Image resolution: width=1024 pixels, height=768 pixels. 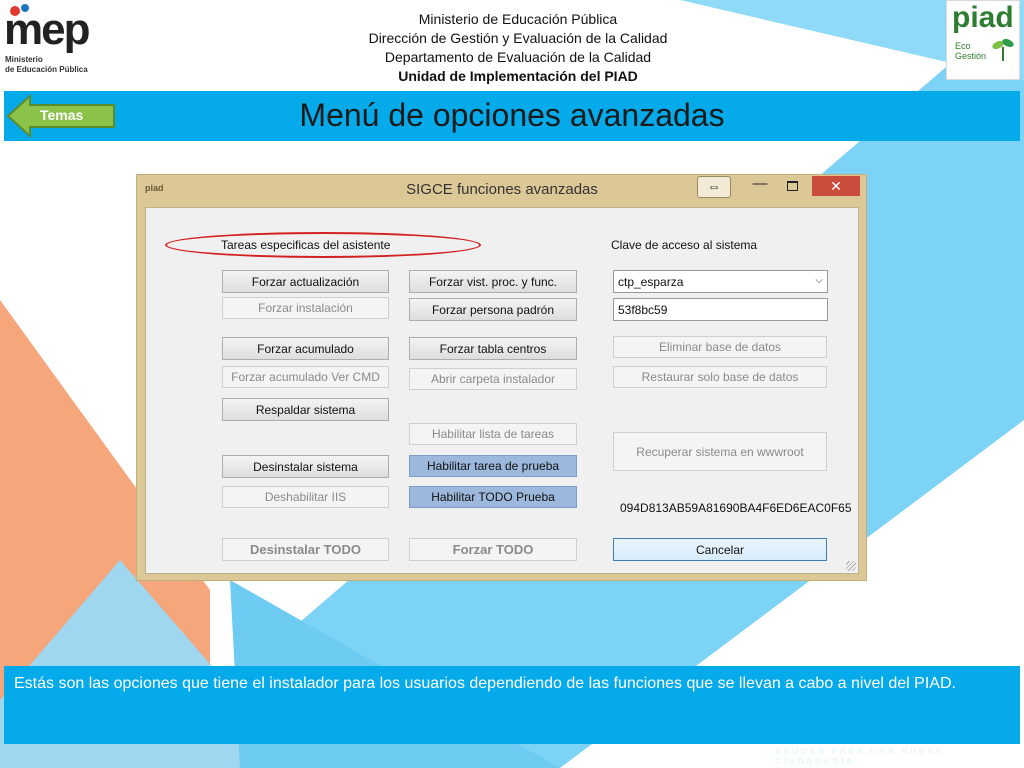 What do you see at coordinates (512, 115) in the screenshot?
I see `page-title: Menú de opciones avanzadas` at bounding box center [512, 115].